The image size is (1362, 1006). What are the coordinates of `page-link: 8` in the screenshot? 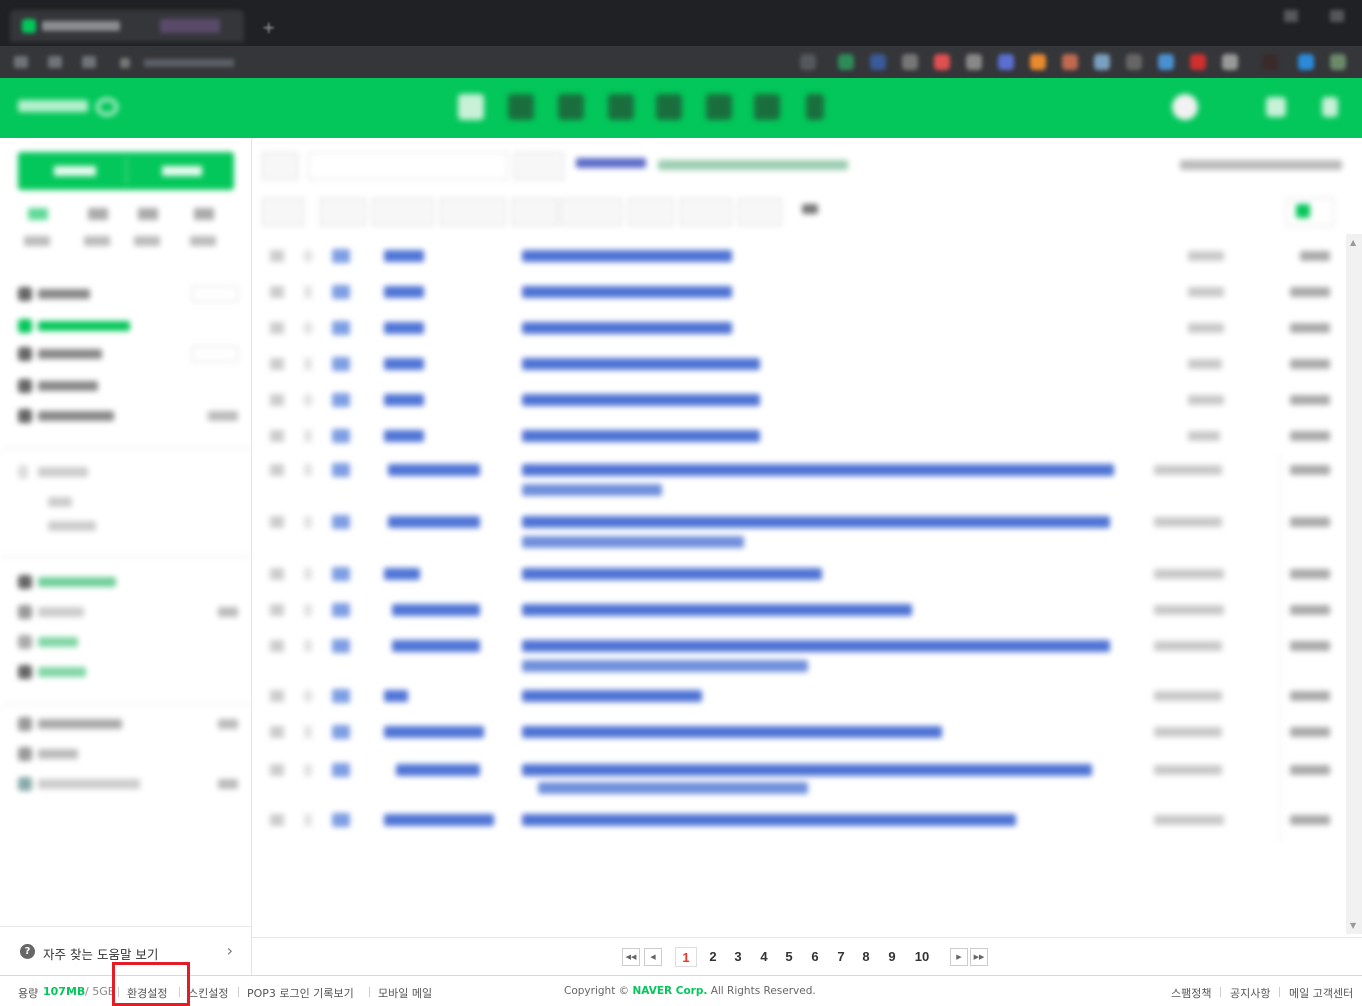 It's located at (866, 957).